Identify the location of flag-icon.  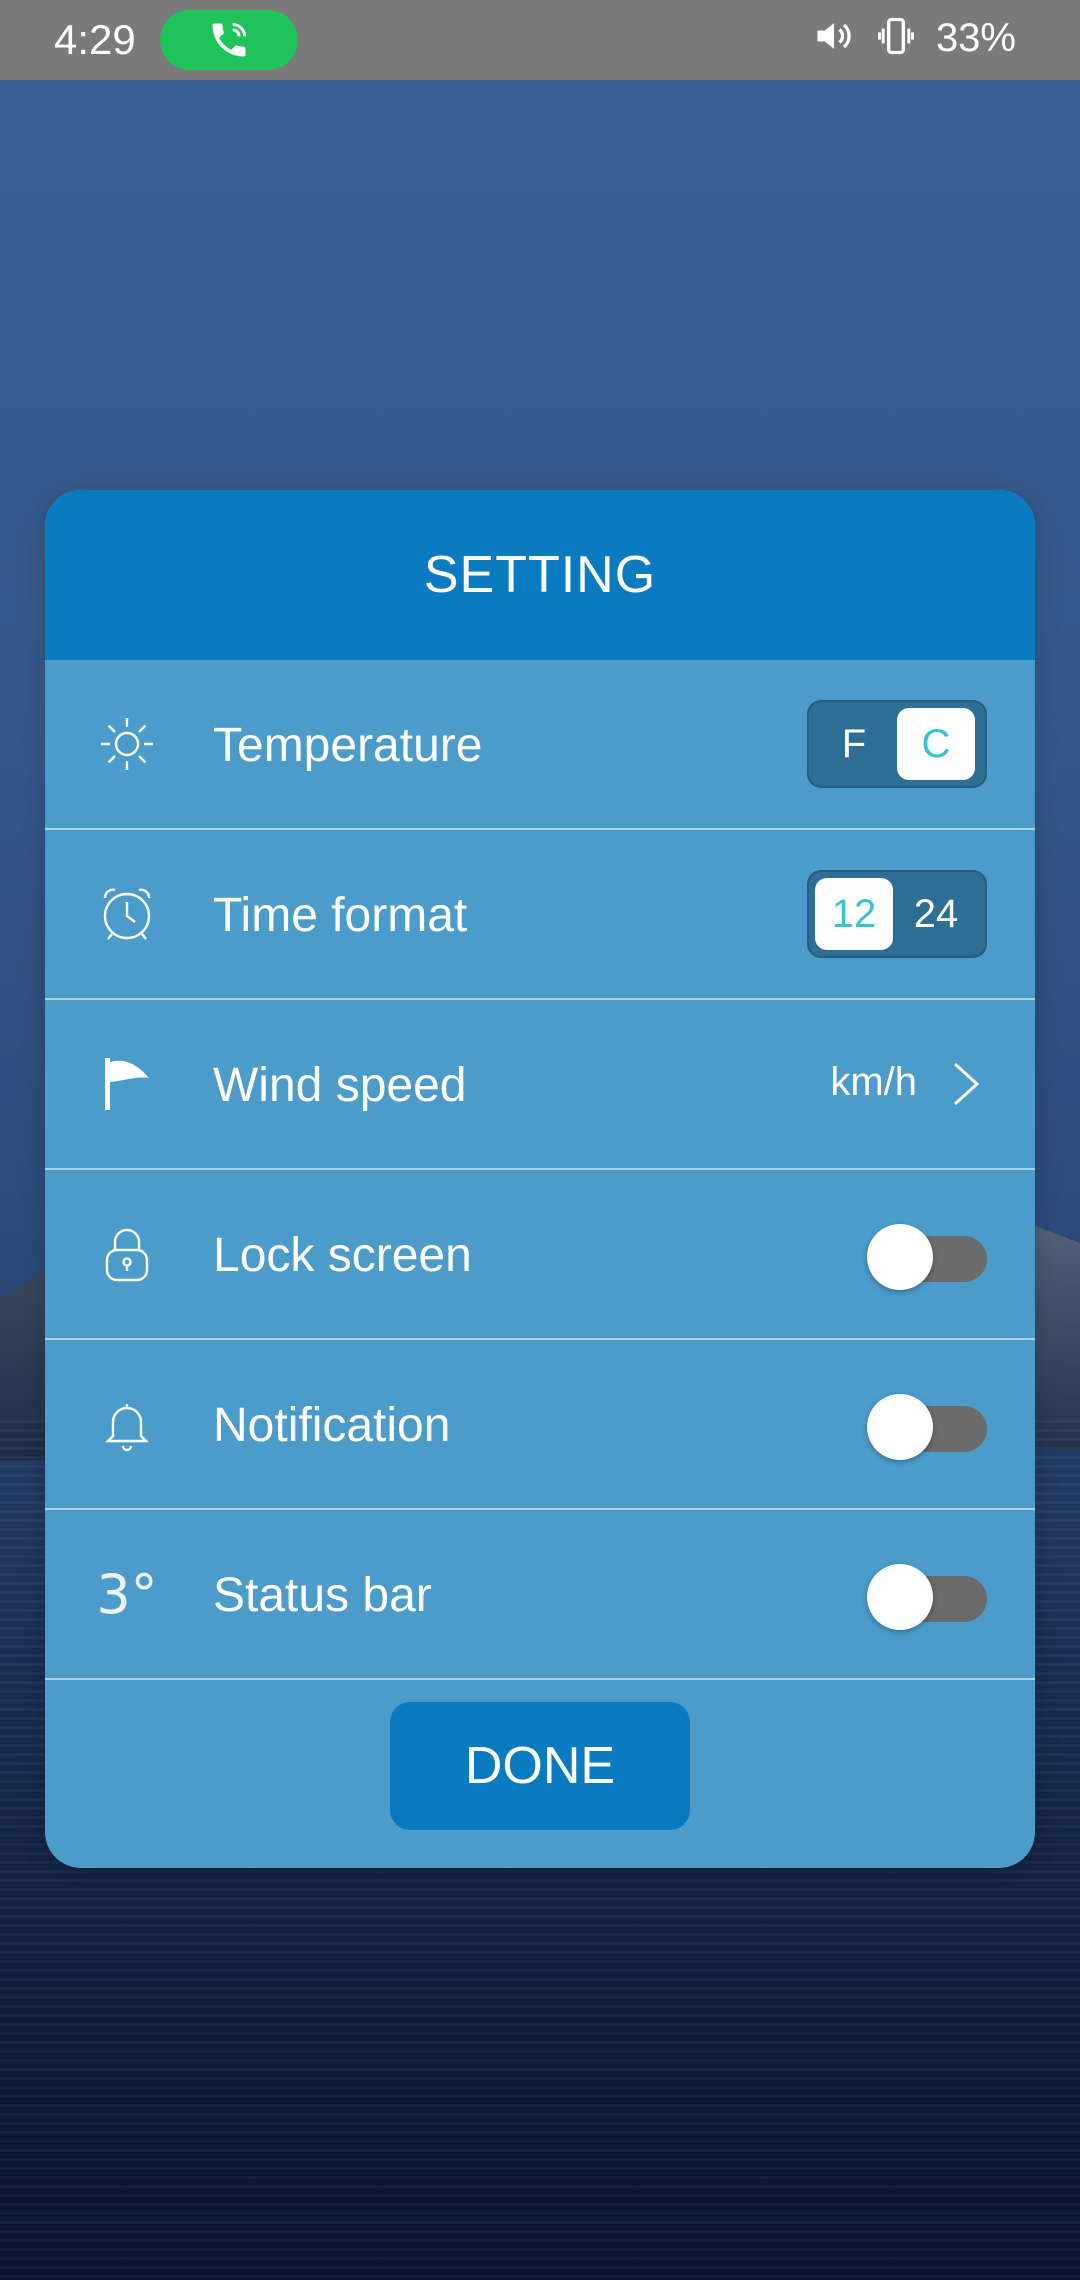
(127, 1084).